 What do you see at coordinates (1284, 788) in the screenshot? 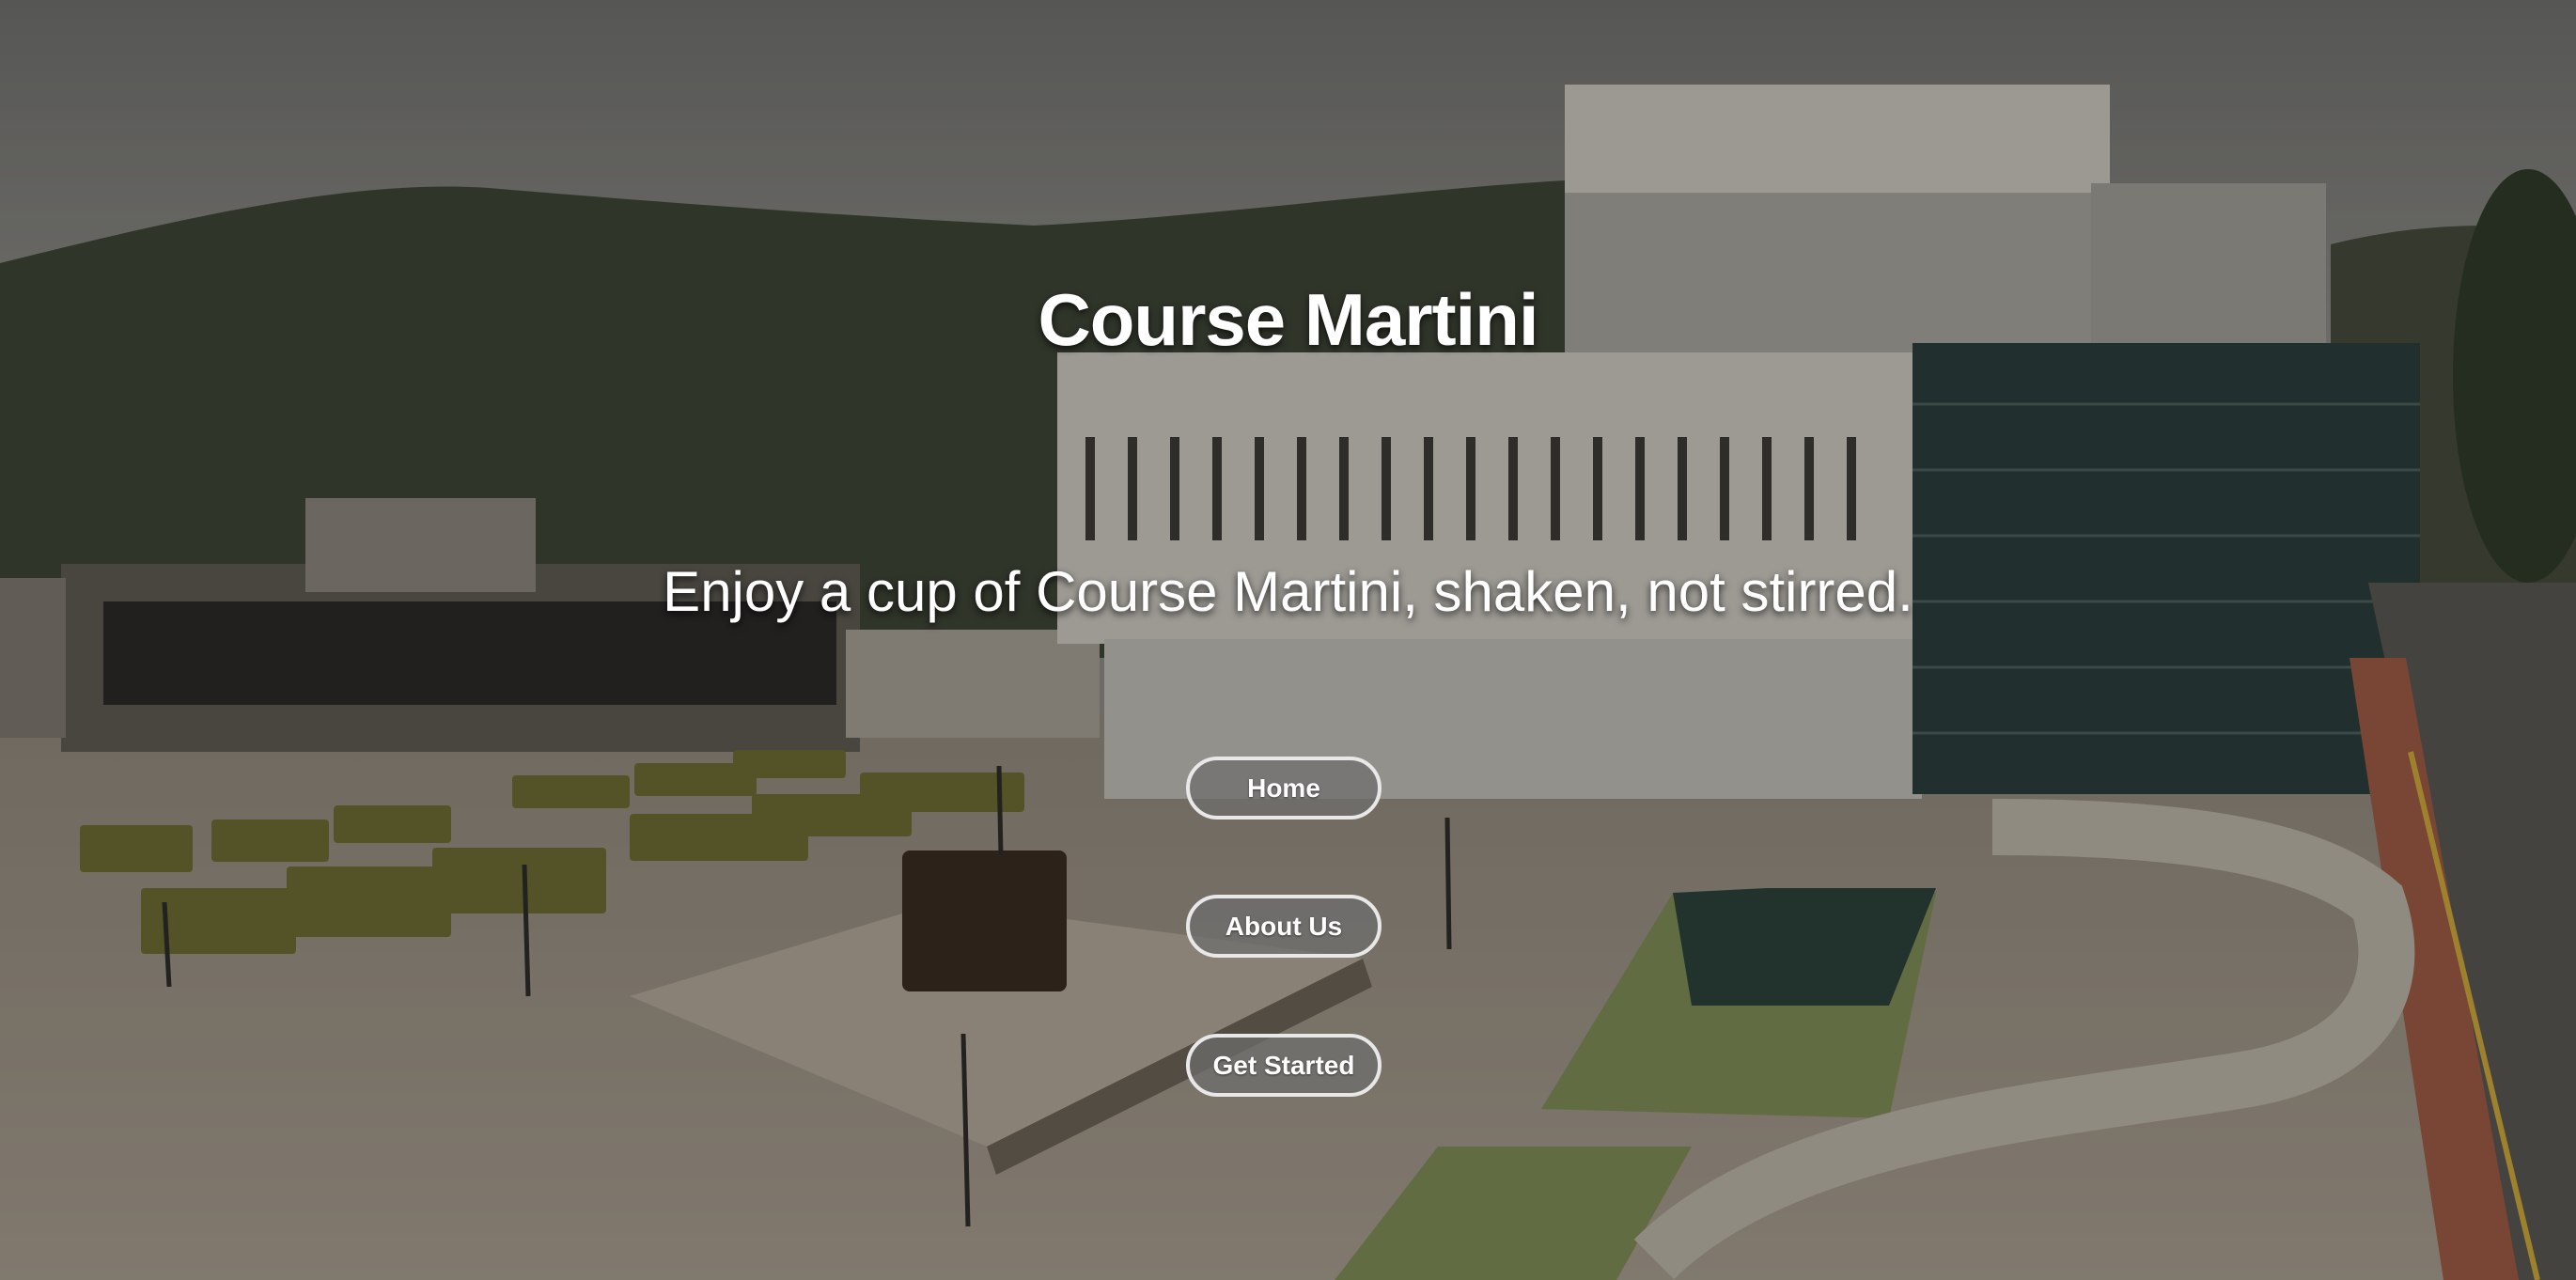
I see `home-button: Home` at bounding box center [1284, 788].